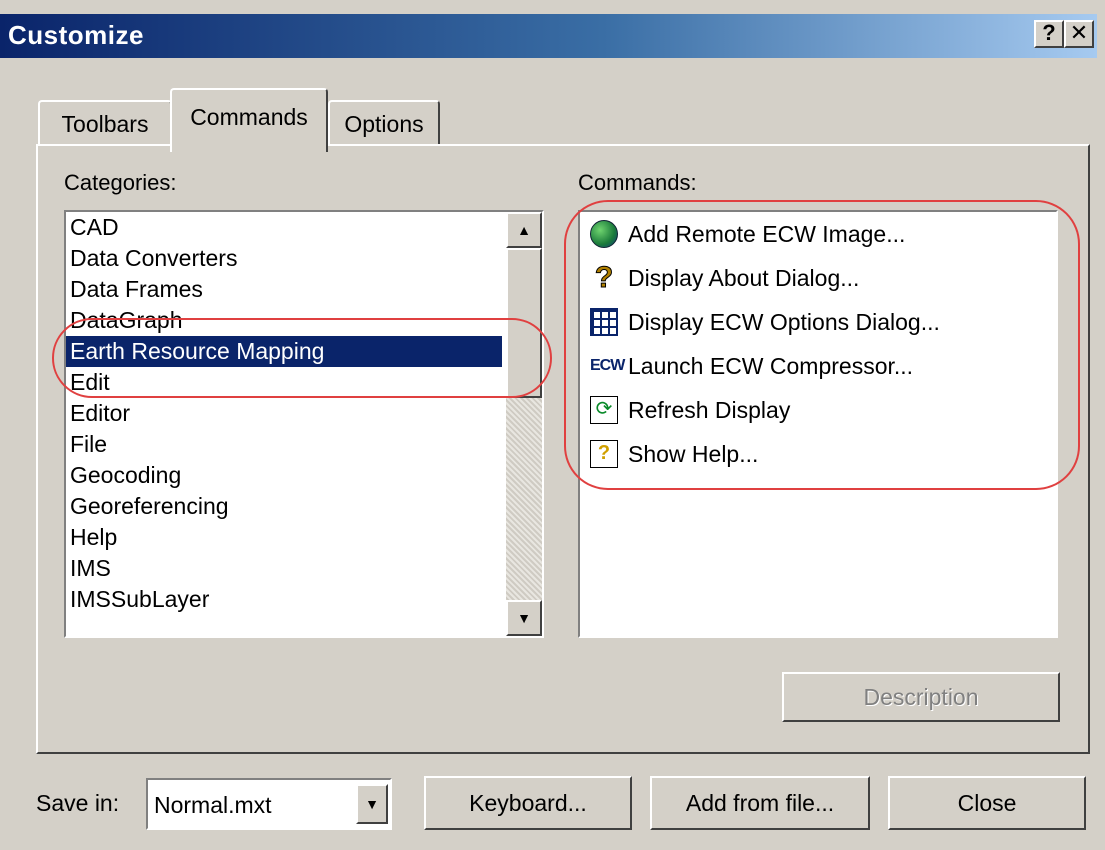 The image size is (1105, 850). I want to click on description-button: Description, so click(921, 697).